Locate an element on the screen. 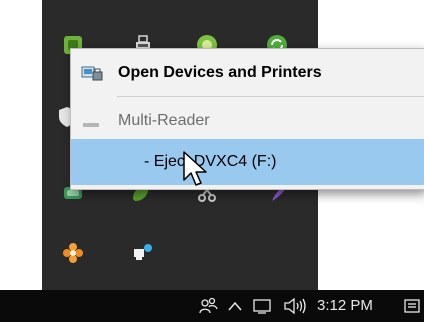 This screenshot has height=322, width=424. network-share-icon is located at coordinates (143, 253).